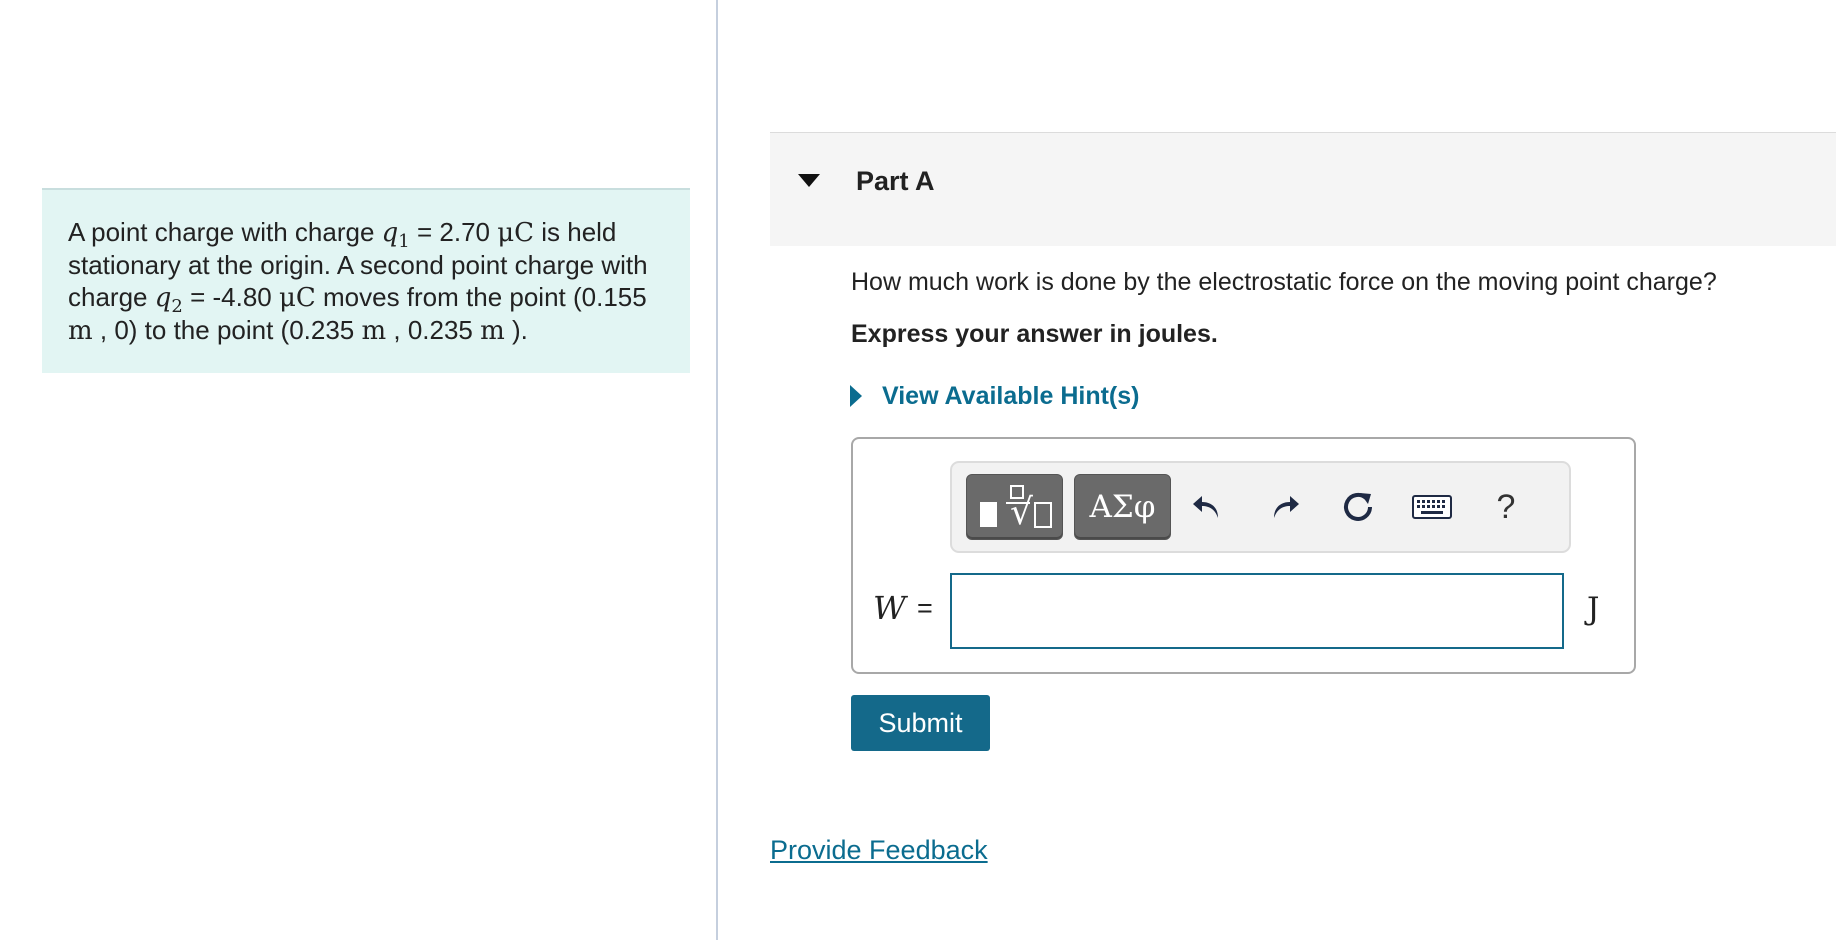  Describe the element at coordinates (453, 232) in the screenshot. I see `q1-value: = 2.70` at that location.